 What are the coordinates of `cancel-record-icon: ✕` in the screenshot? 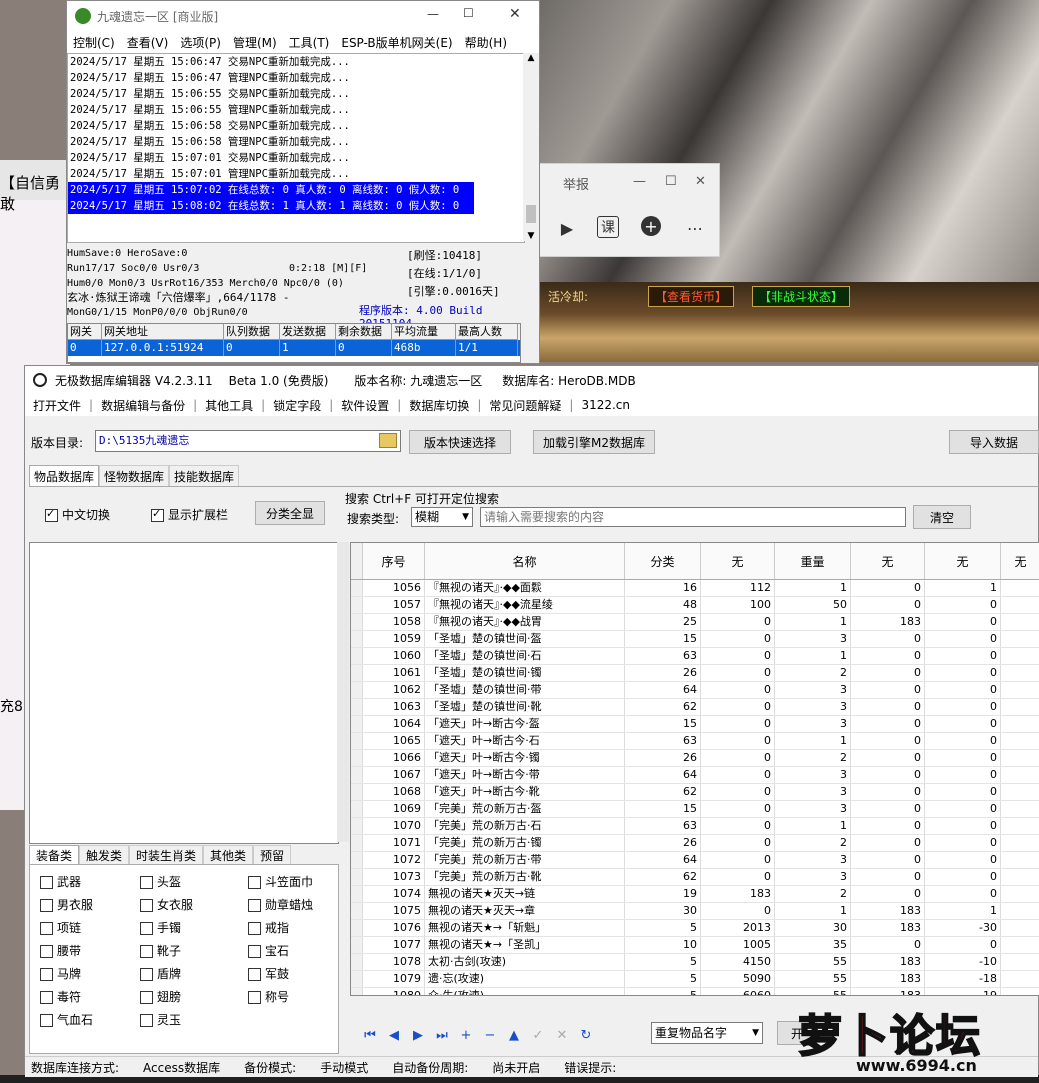 It's located at (562, 1035).